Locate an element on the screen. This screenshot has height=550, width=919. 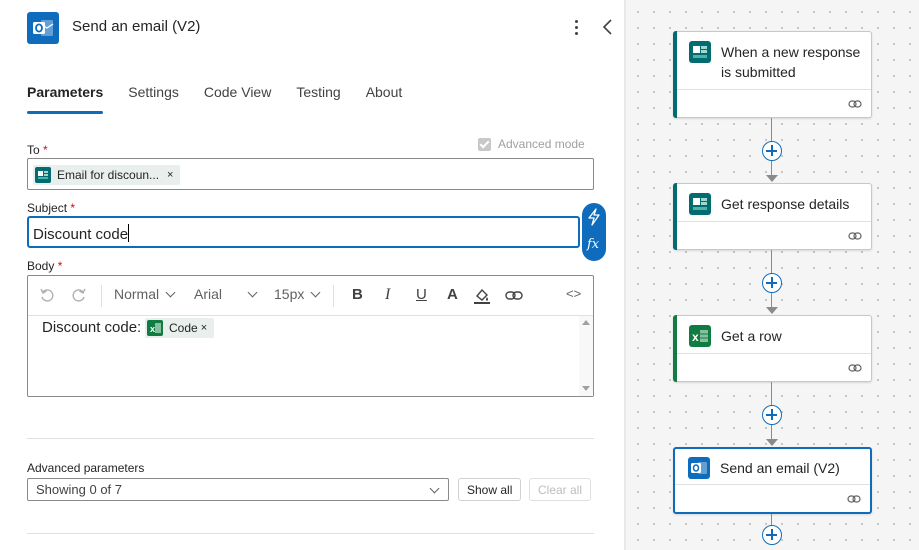
font-color-icon: A is located at coordinates (452, 294).